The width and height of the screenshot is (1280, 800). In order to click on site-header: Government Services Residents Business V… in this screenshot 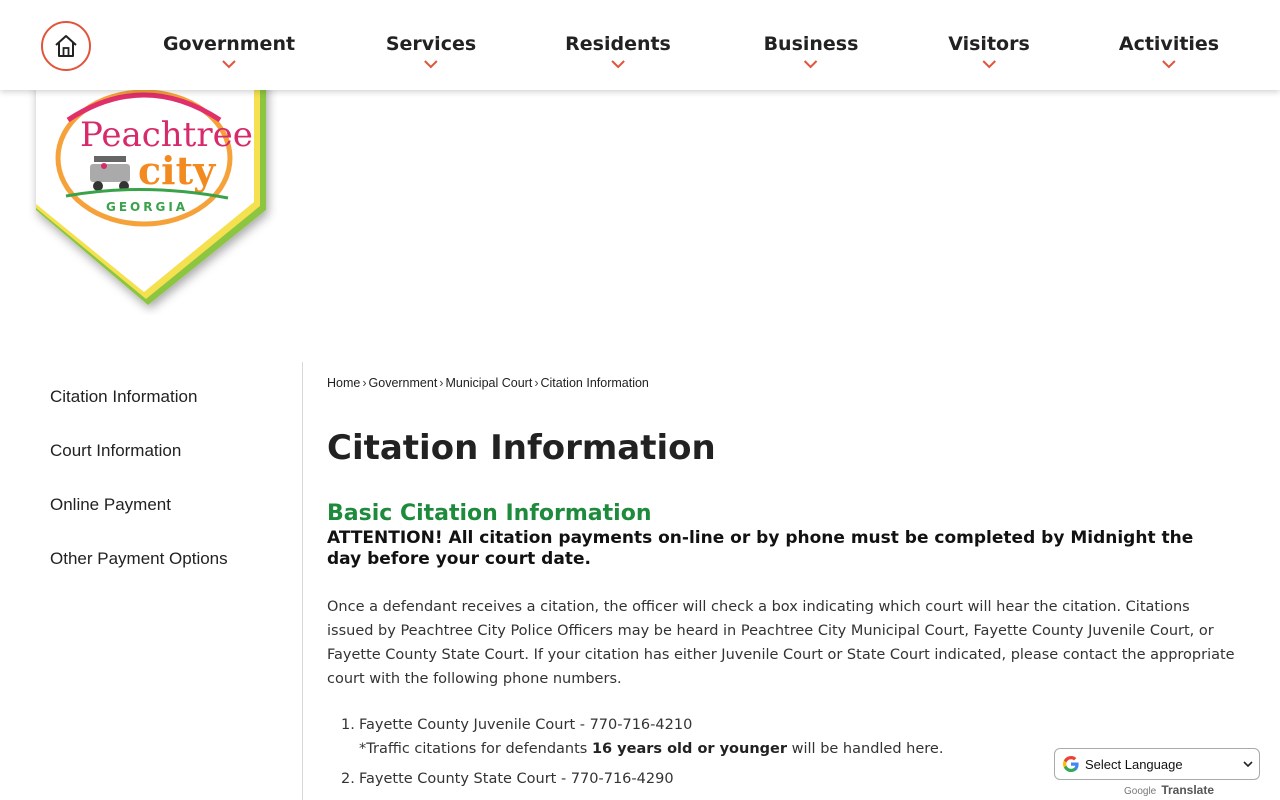, I will do `click(640, 45)`.